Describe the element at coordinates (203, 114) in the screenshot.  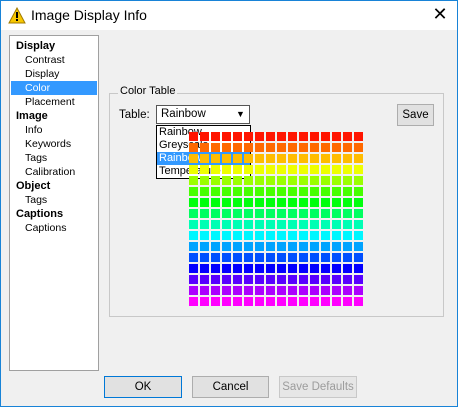
I see `color-table-select: Rainbow ▼` at that location.